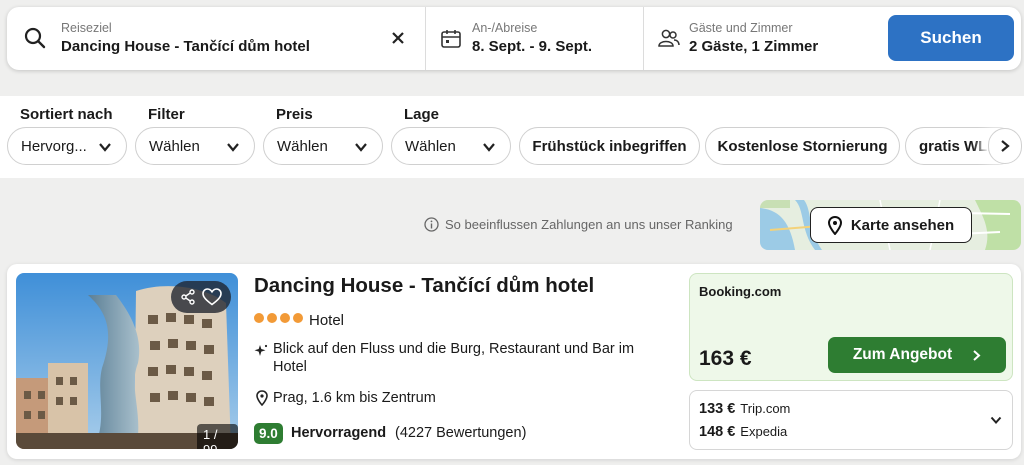 Image resolution: width=1024 pixels, height=465 pixels. I want to click on star-rating, so click(278, 318).